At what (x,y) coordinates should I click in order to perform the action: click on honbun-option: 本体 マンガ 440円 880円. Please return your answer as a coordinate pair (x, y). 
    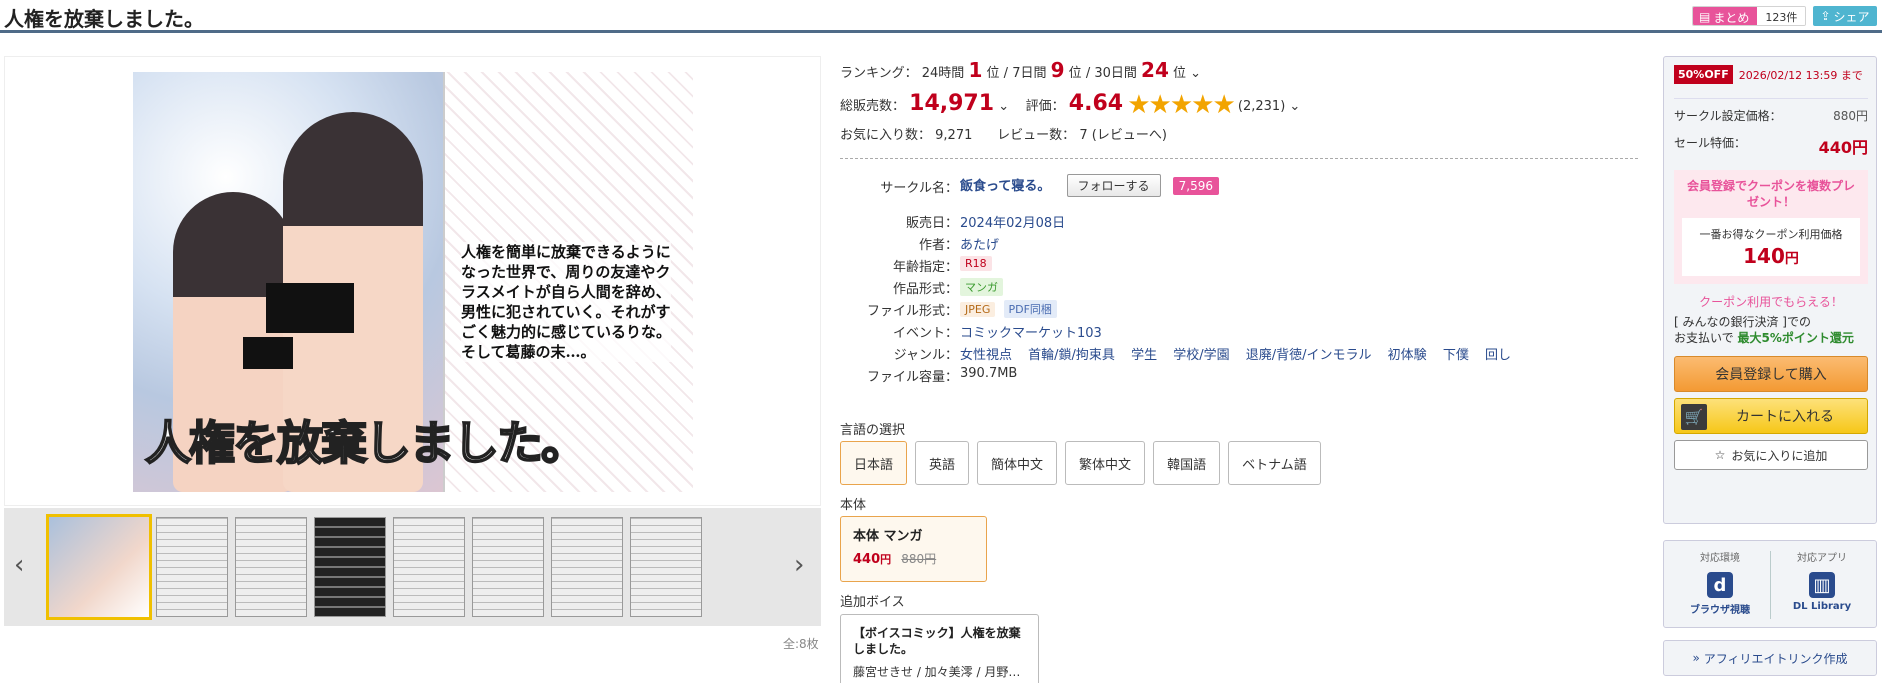
    Looking at the image, I should click on (913, 549).